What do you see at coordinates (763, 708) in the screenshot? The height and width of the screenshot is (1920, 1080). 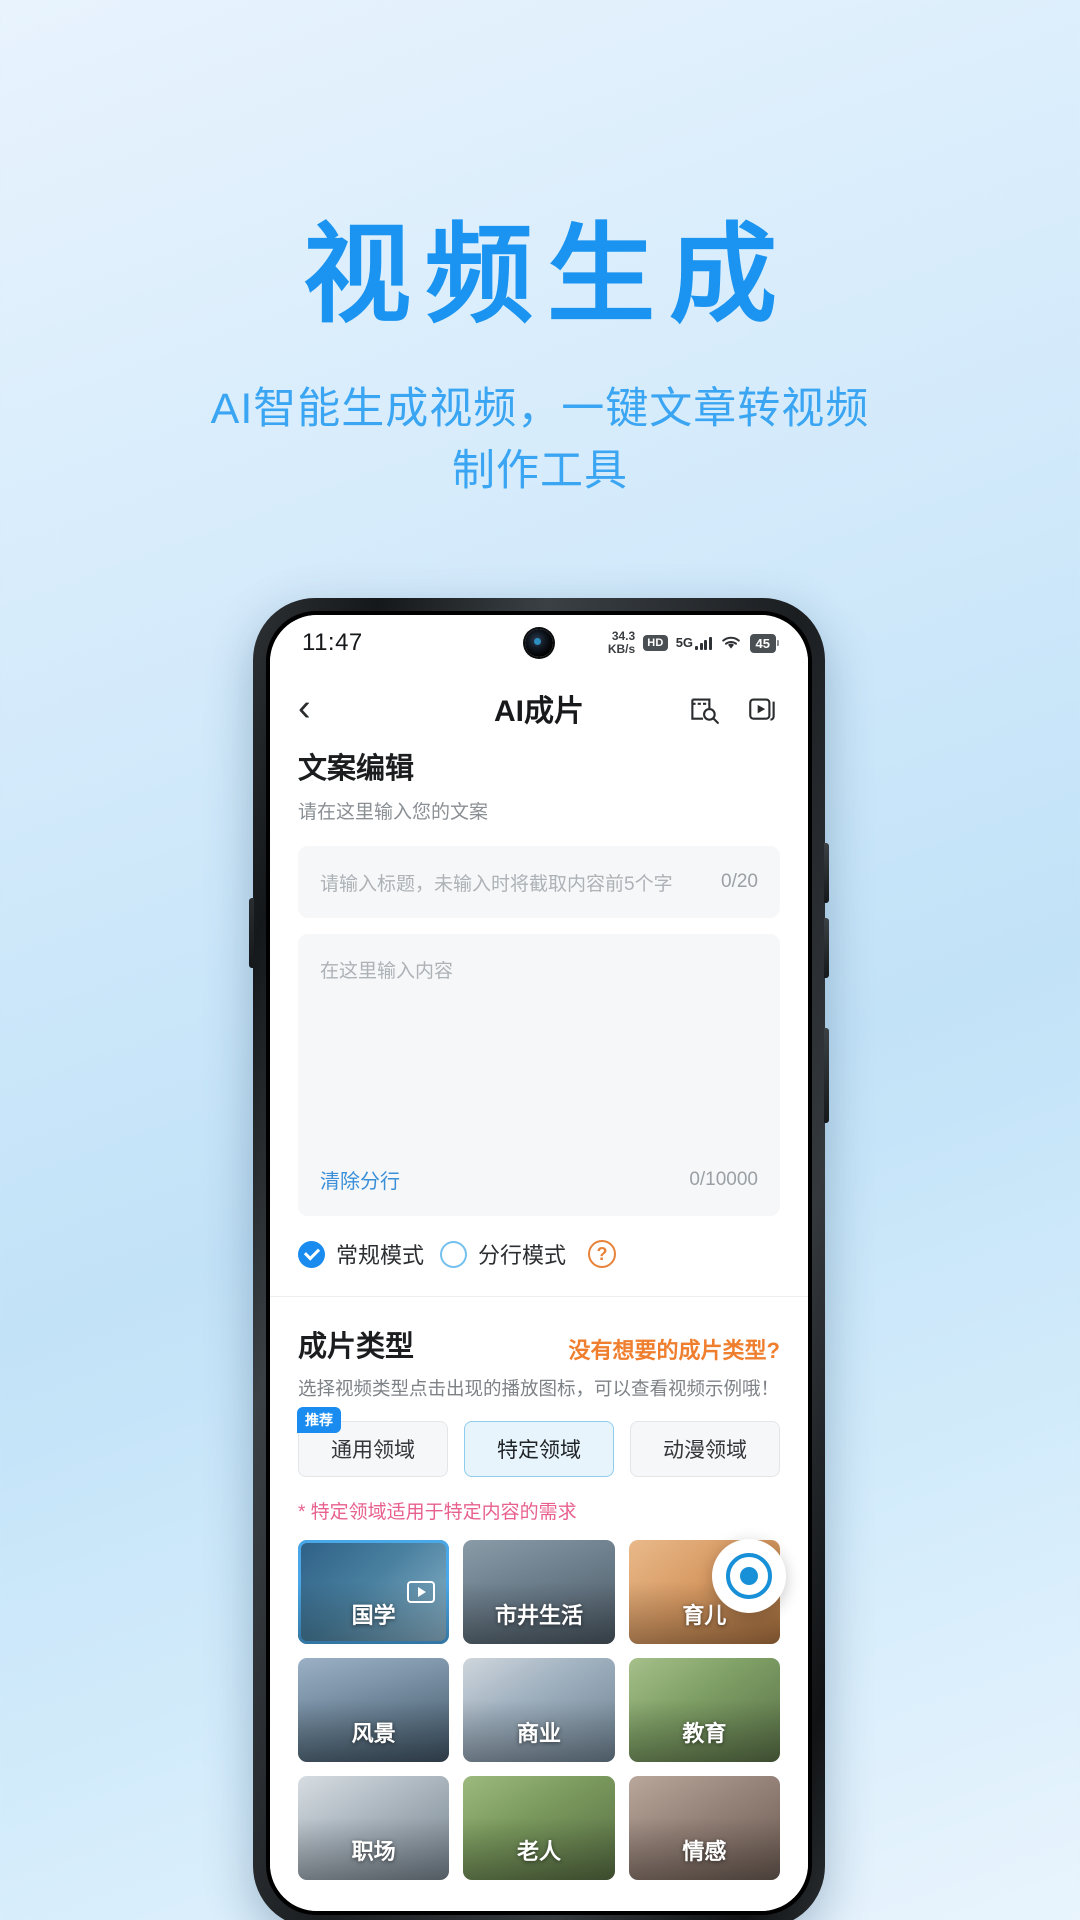 I see `video-stack-icon` at bounding box center [763, 708].